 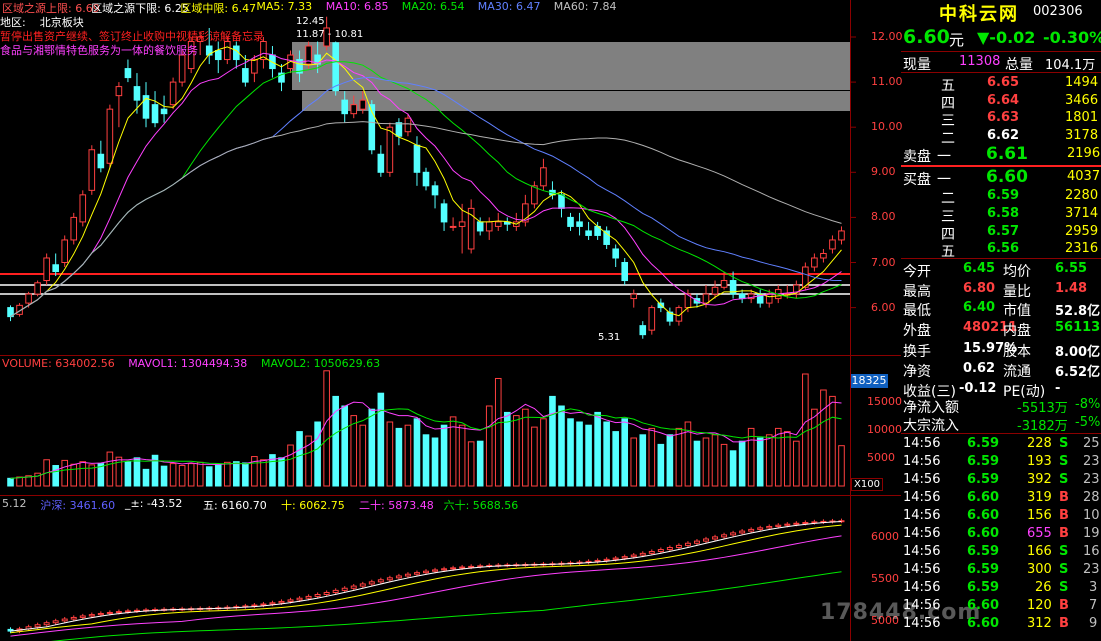 I want to click on tick-row: 14:56 6.60 156 B 10, so click(x=1001, y=516).